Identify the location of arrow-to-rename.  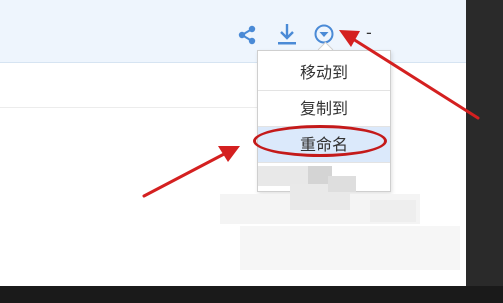
(191, 172).